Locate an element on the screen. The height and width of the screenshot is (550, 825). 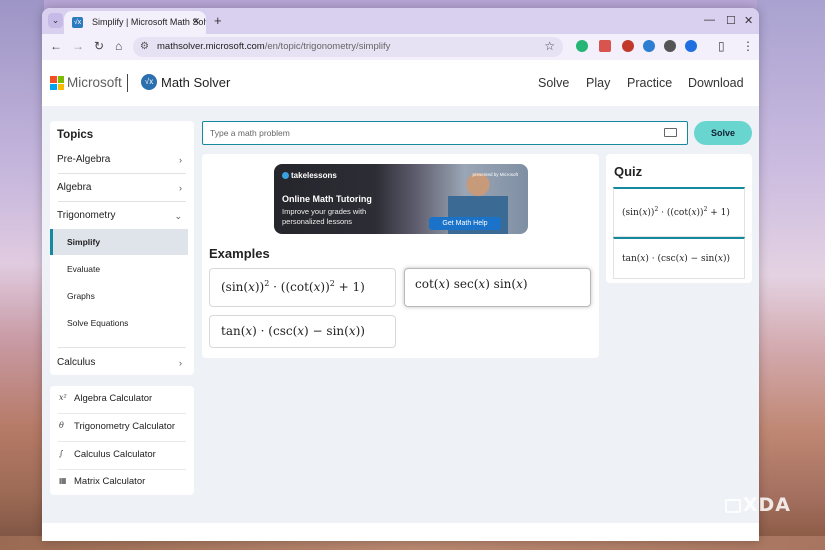
examples-title: Examples is located at coordinates (239, 253).